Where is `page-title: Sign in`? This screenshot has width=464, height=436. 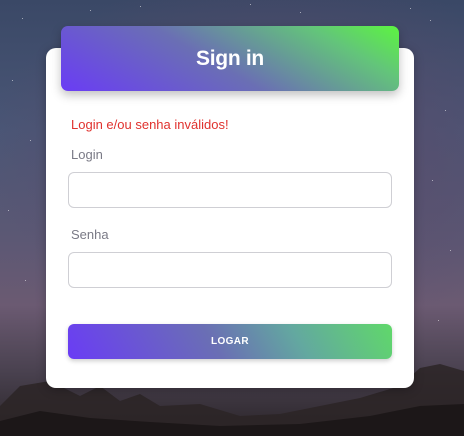
page-title: Sign in is located at coordinates (230, 58).